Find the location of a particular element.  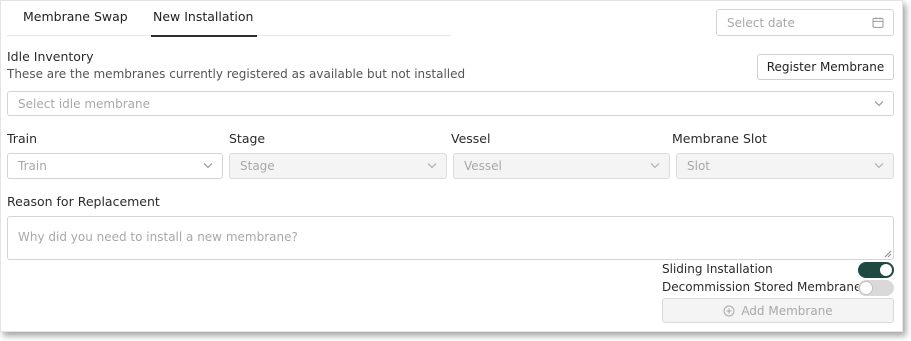

sliding-installation-toggle is located at coordinates (876, 270).